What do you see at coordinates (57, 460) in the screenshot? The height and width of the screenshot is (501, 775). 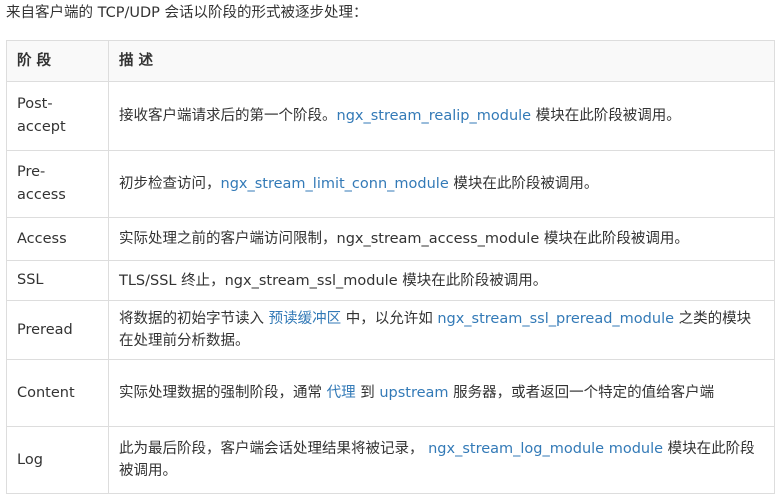 I see `phase-name: Log` at bounding box center [57, 460].